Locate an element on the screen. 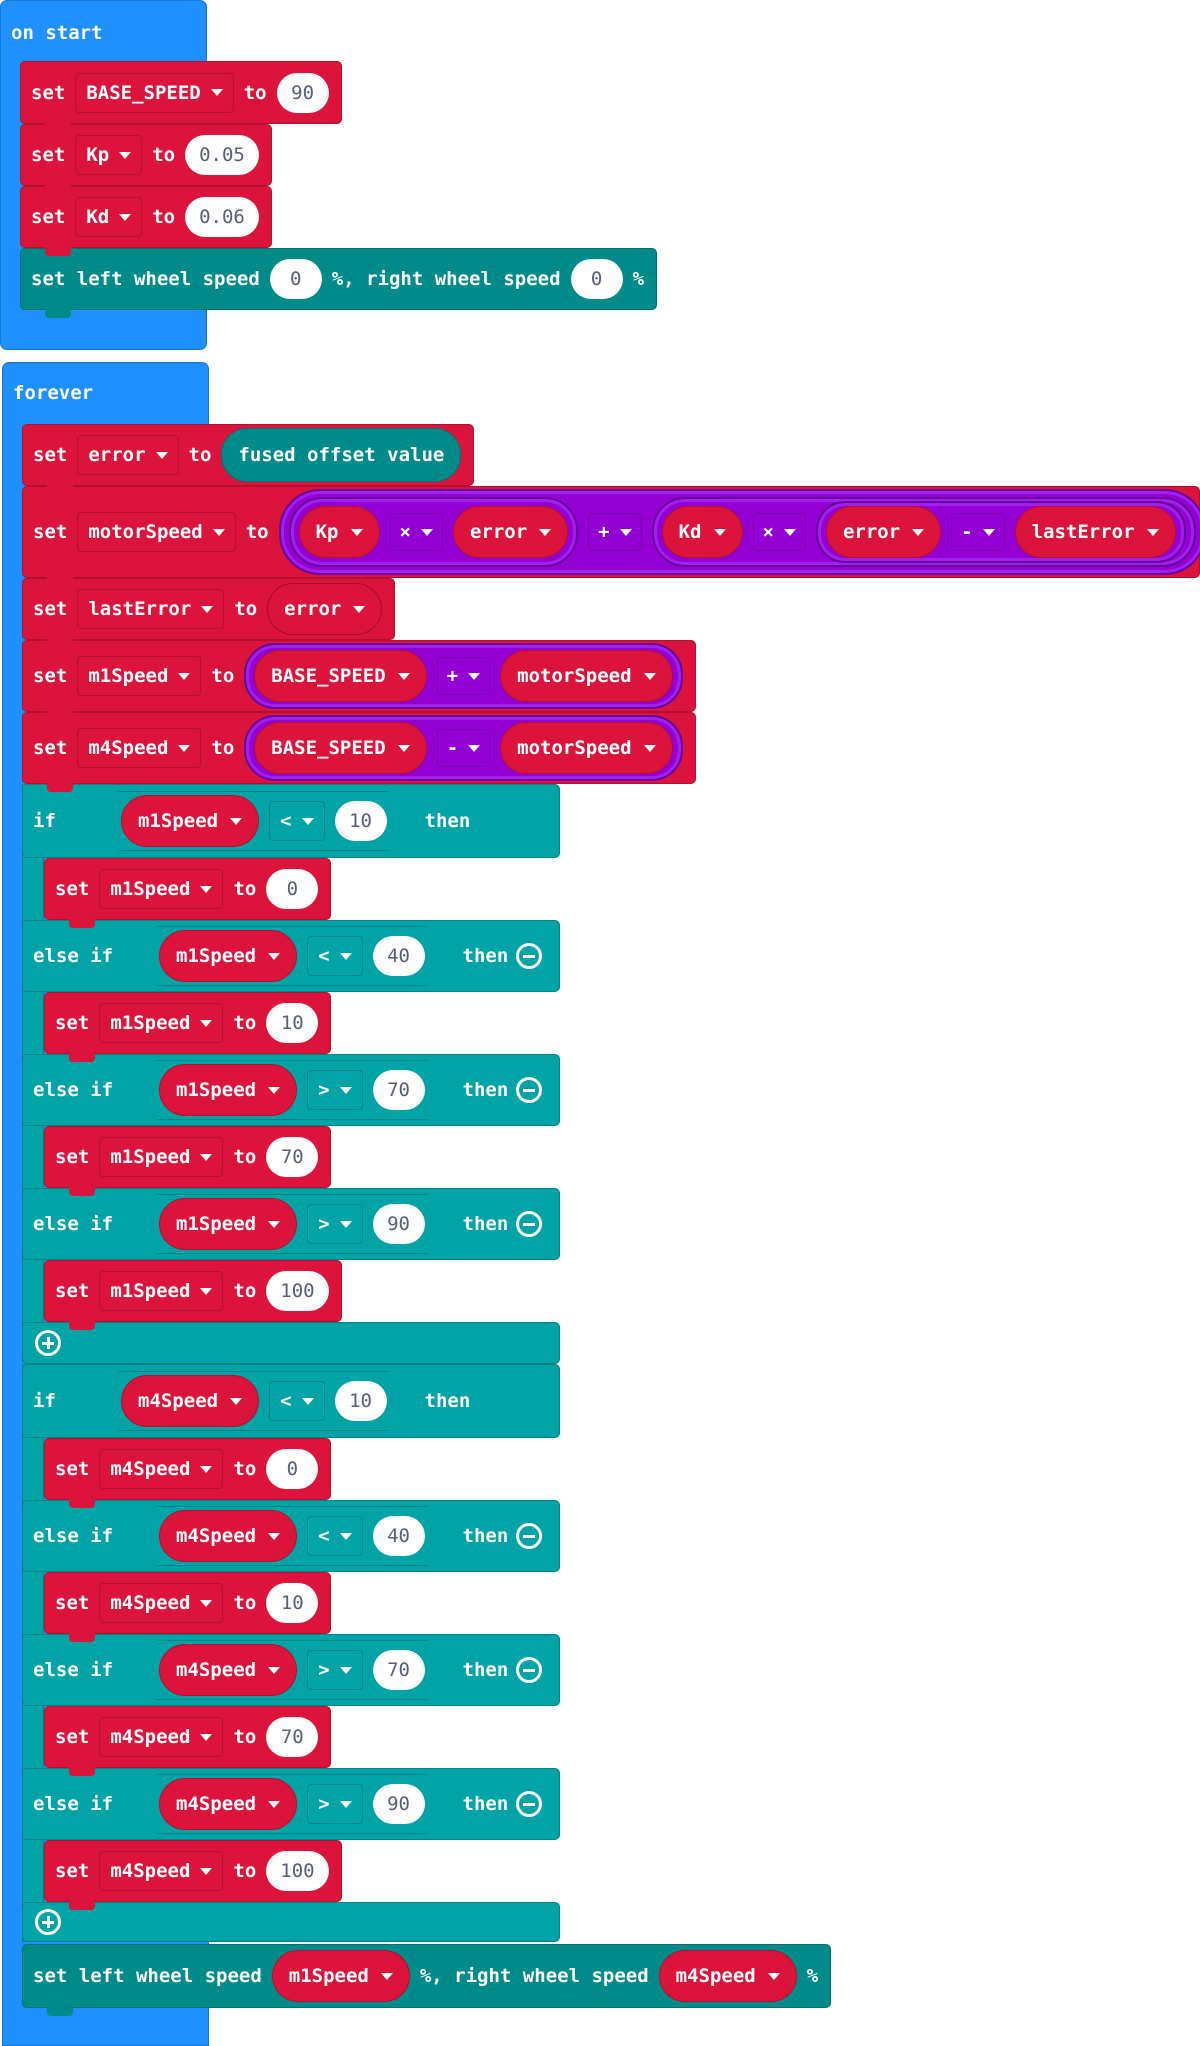  set-m1-speed-block: set m1Speed to BASE_SPEED + motorSpeed is located at coordinates (359, 680).